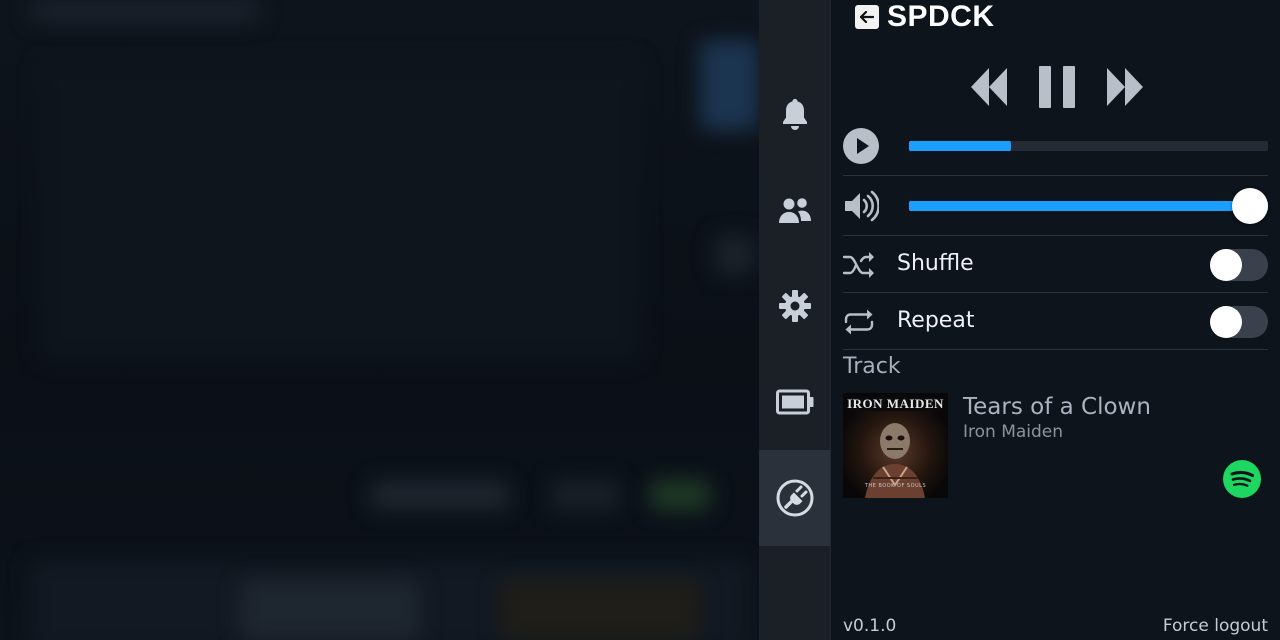  Describe the element at coordinates (859, 322) in the screenshot. I see `repeat-icon` at that location.